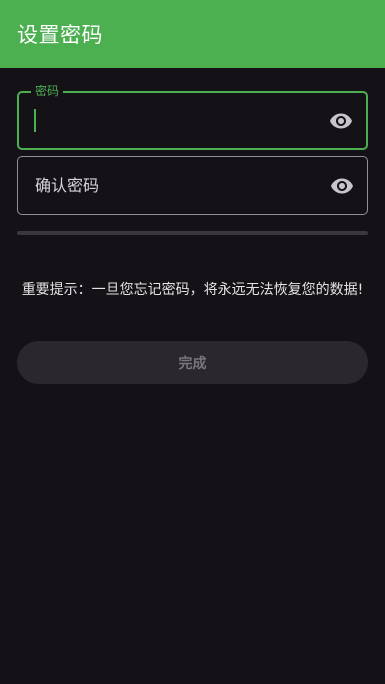  Describe the element at coordinates (47, 91) in the screenshot. I see `password-field-label: 密码` at that location.